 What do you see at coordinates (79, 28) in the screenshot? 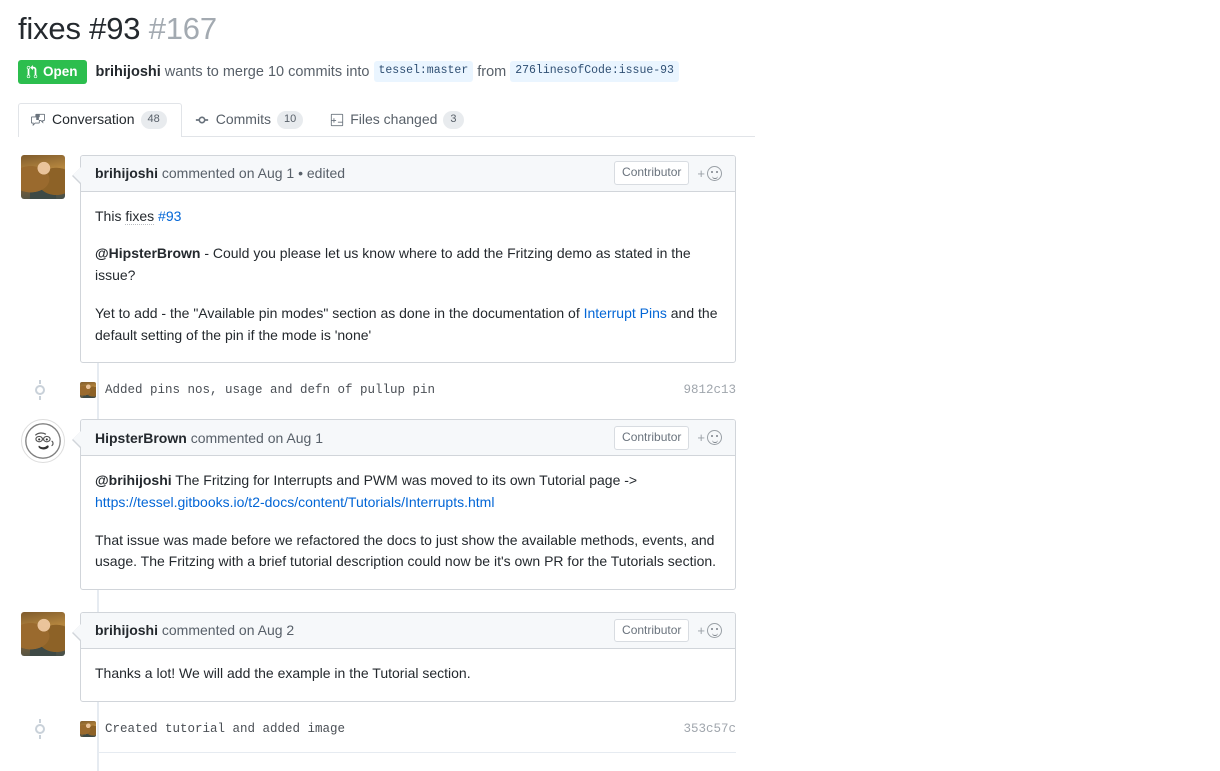
I see `pr-title-text: fixes #93` at bounding box center [79, 28].